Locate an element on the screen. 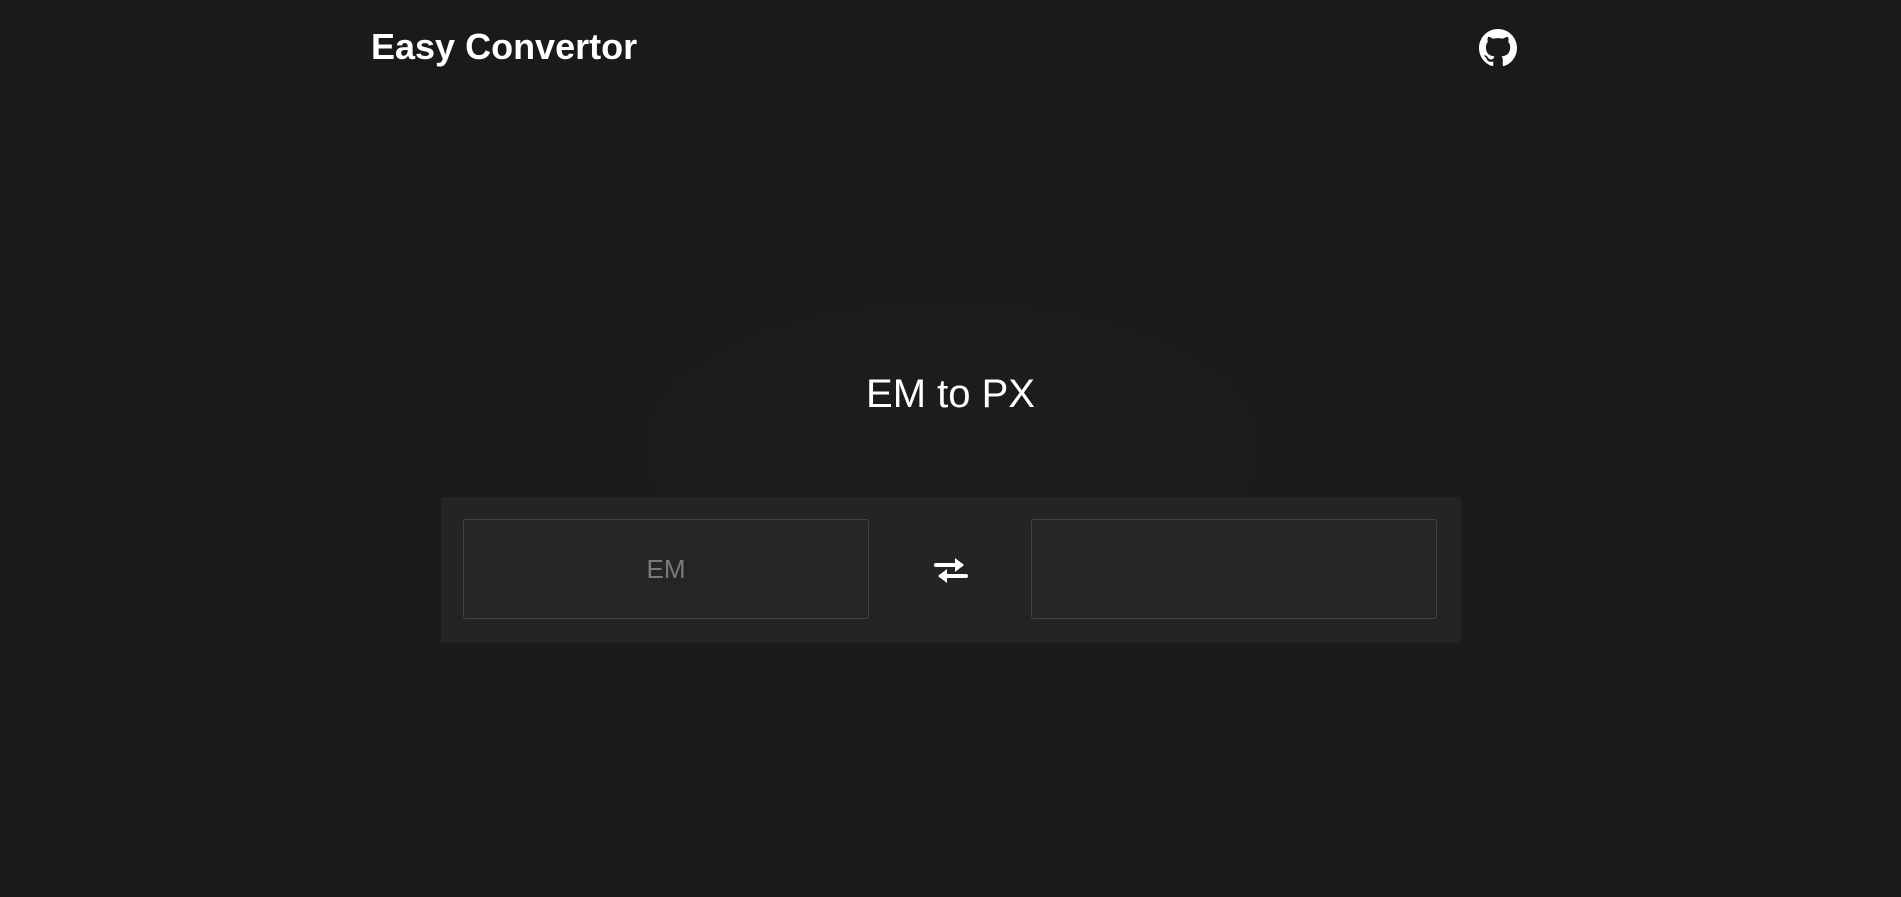 This screenshot has width=1901, height=897. converter-panel is located at coordinates (951, 570).